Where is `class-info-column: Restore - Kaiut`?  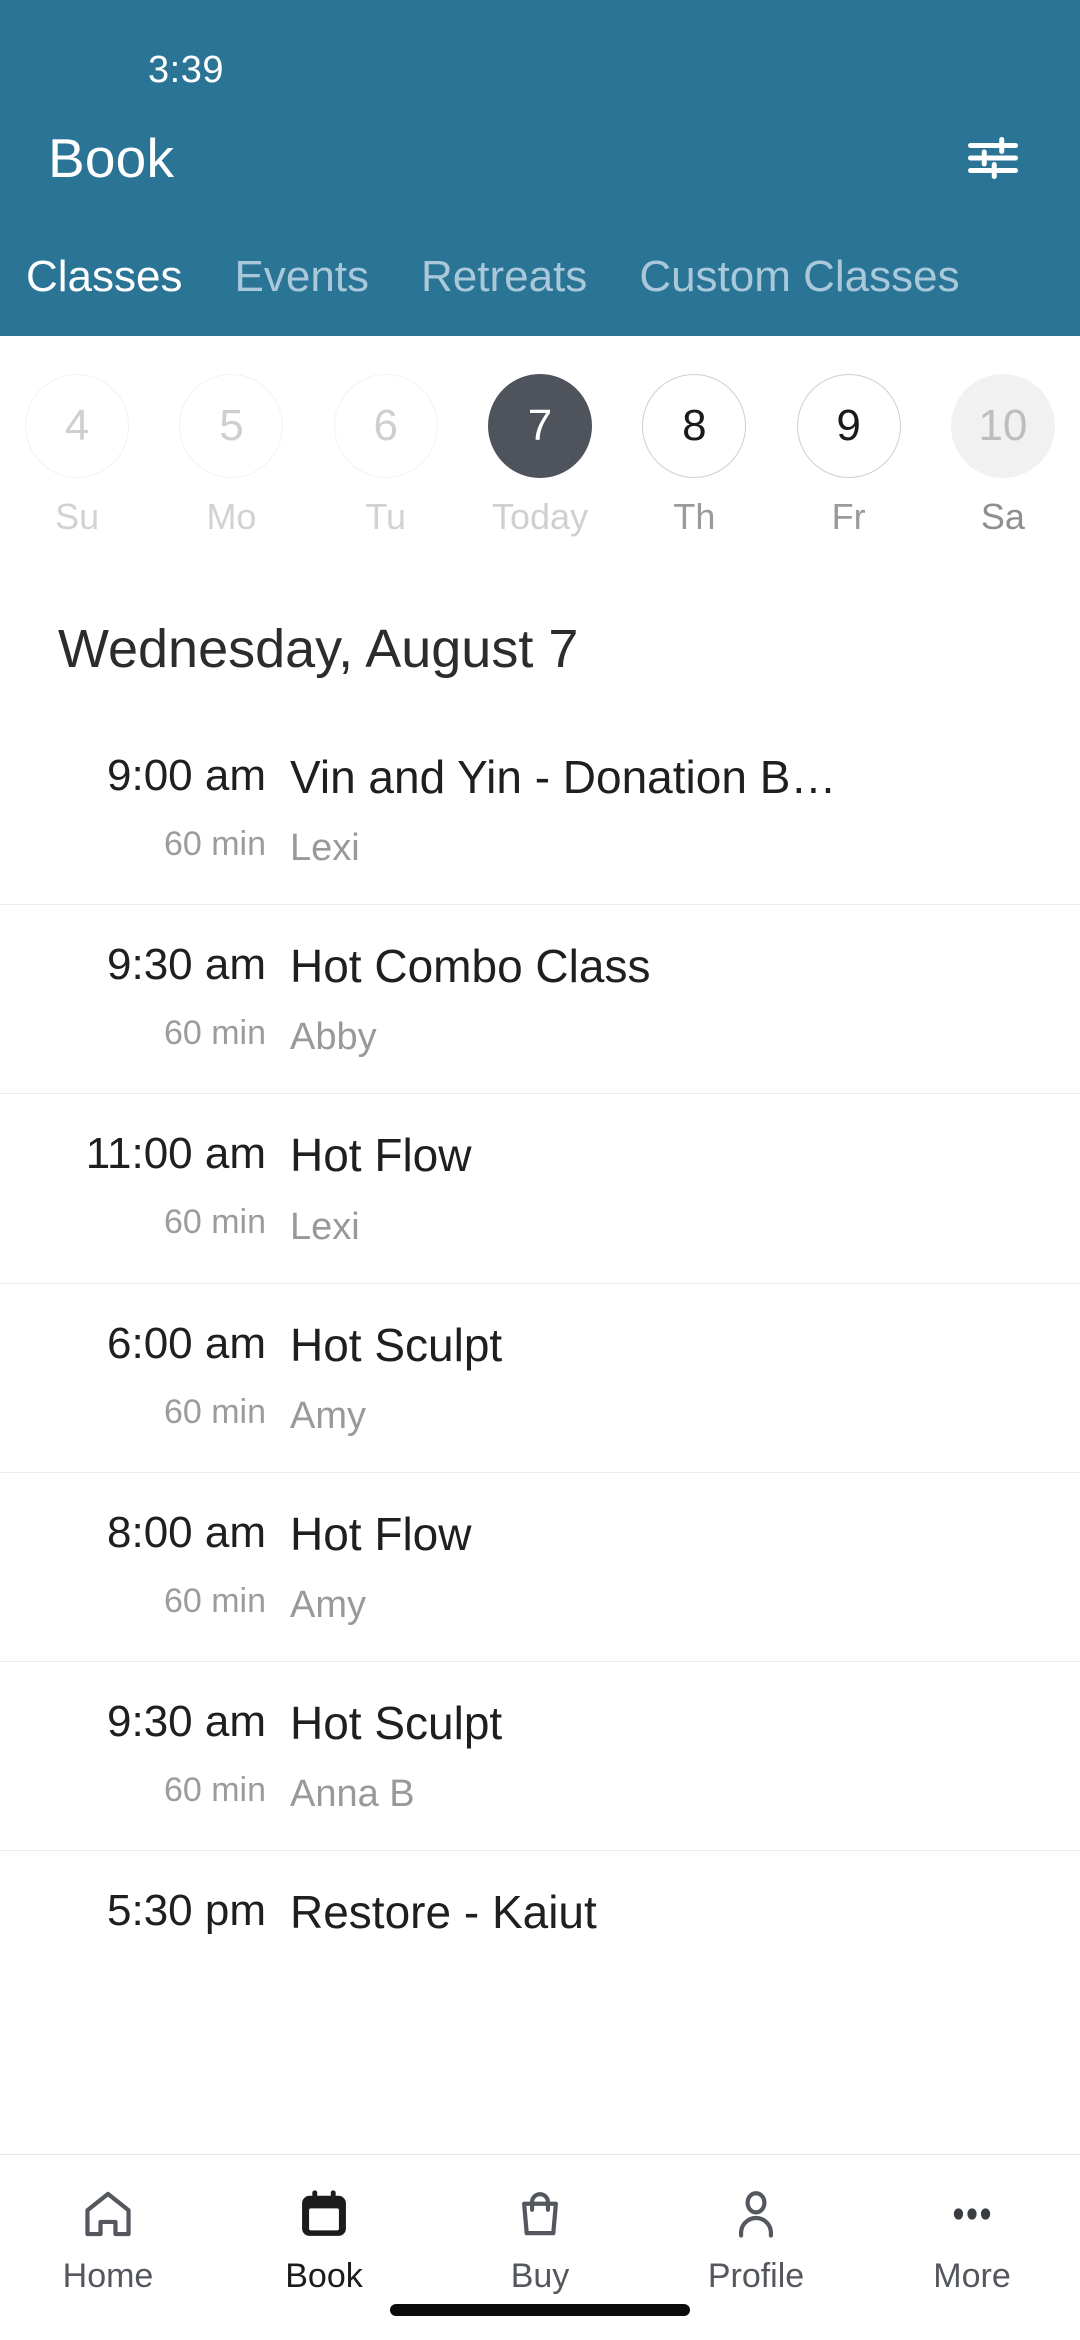 class-info-column: Restore - Kaiut is located at coordinates (685, 1922).